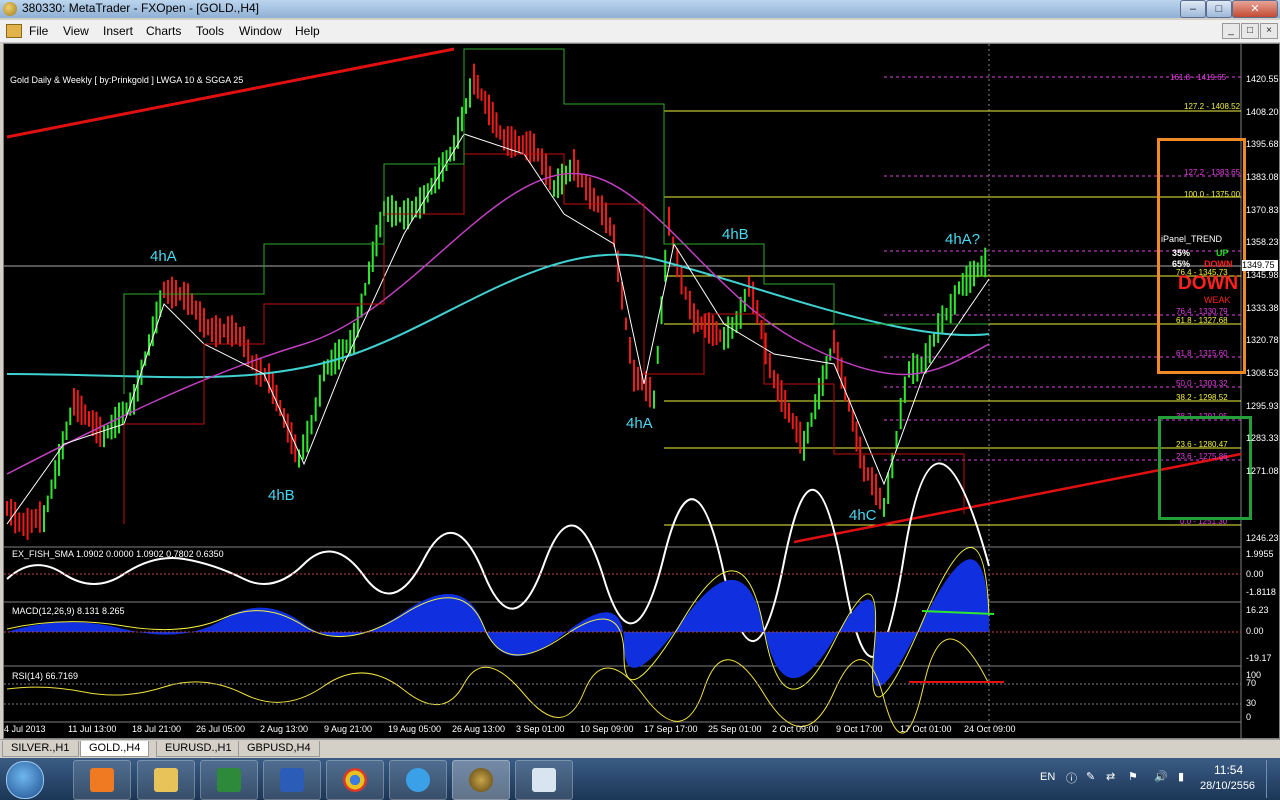 This screenshot has height=800, width=1280. I want to click on rsi-line, so click(498, 686).